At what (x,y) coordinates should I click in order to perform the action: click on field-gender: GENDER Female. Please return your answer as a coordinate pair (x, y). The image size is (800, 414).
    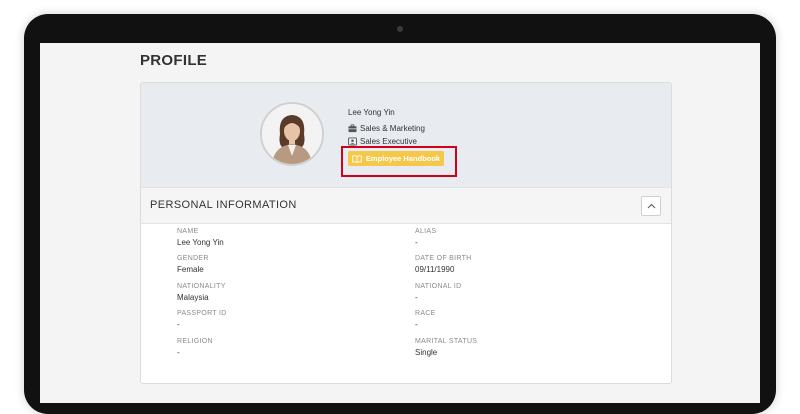
    Looking at the image, I should click on (193, 264).